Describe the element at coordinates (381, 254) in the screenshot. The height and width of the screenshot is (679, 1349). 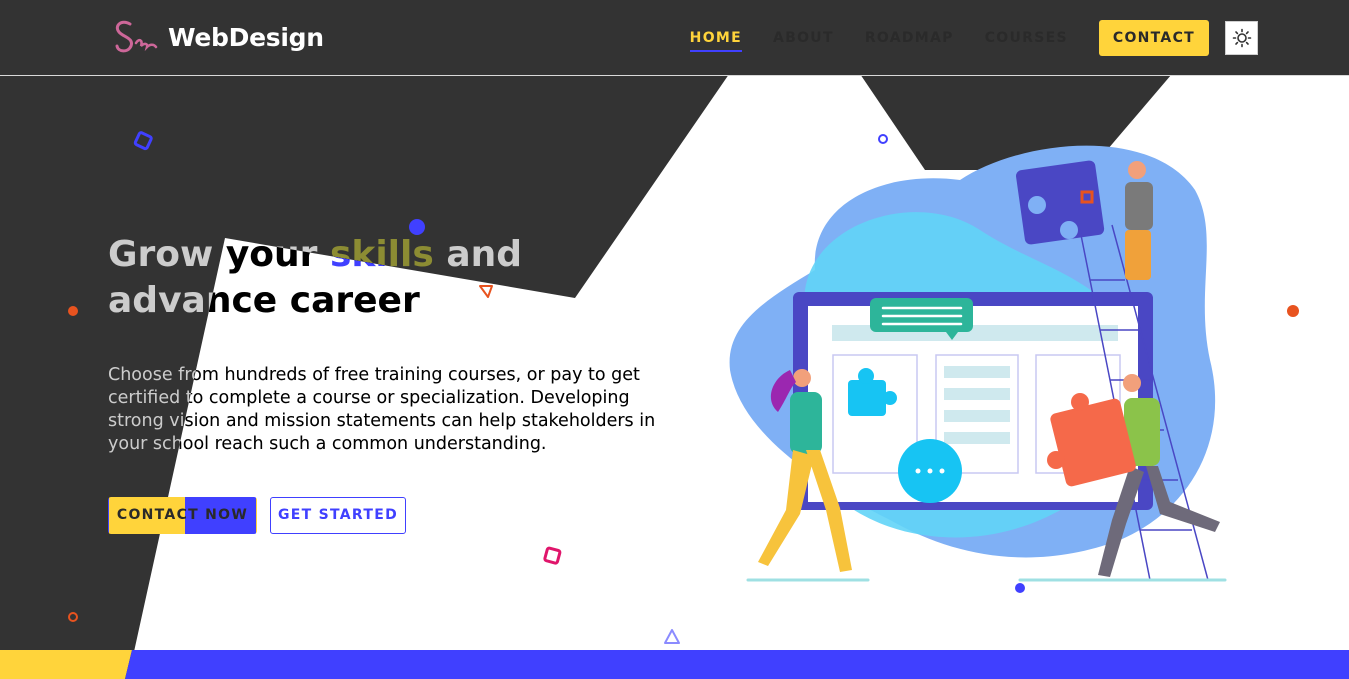
I see `hero-title-highlight: skills` at that location.